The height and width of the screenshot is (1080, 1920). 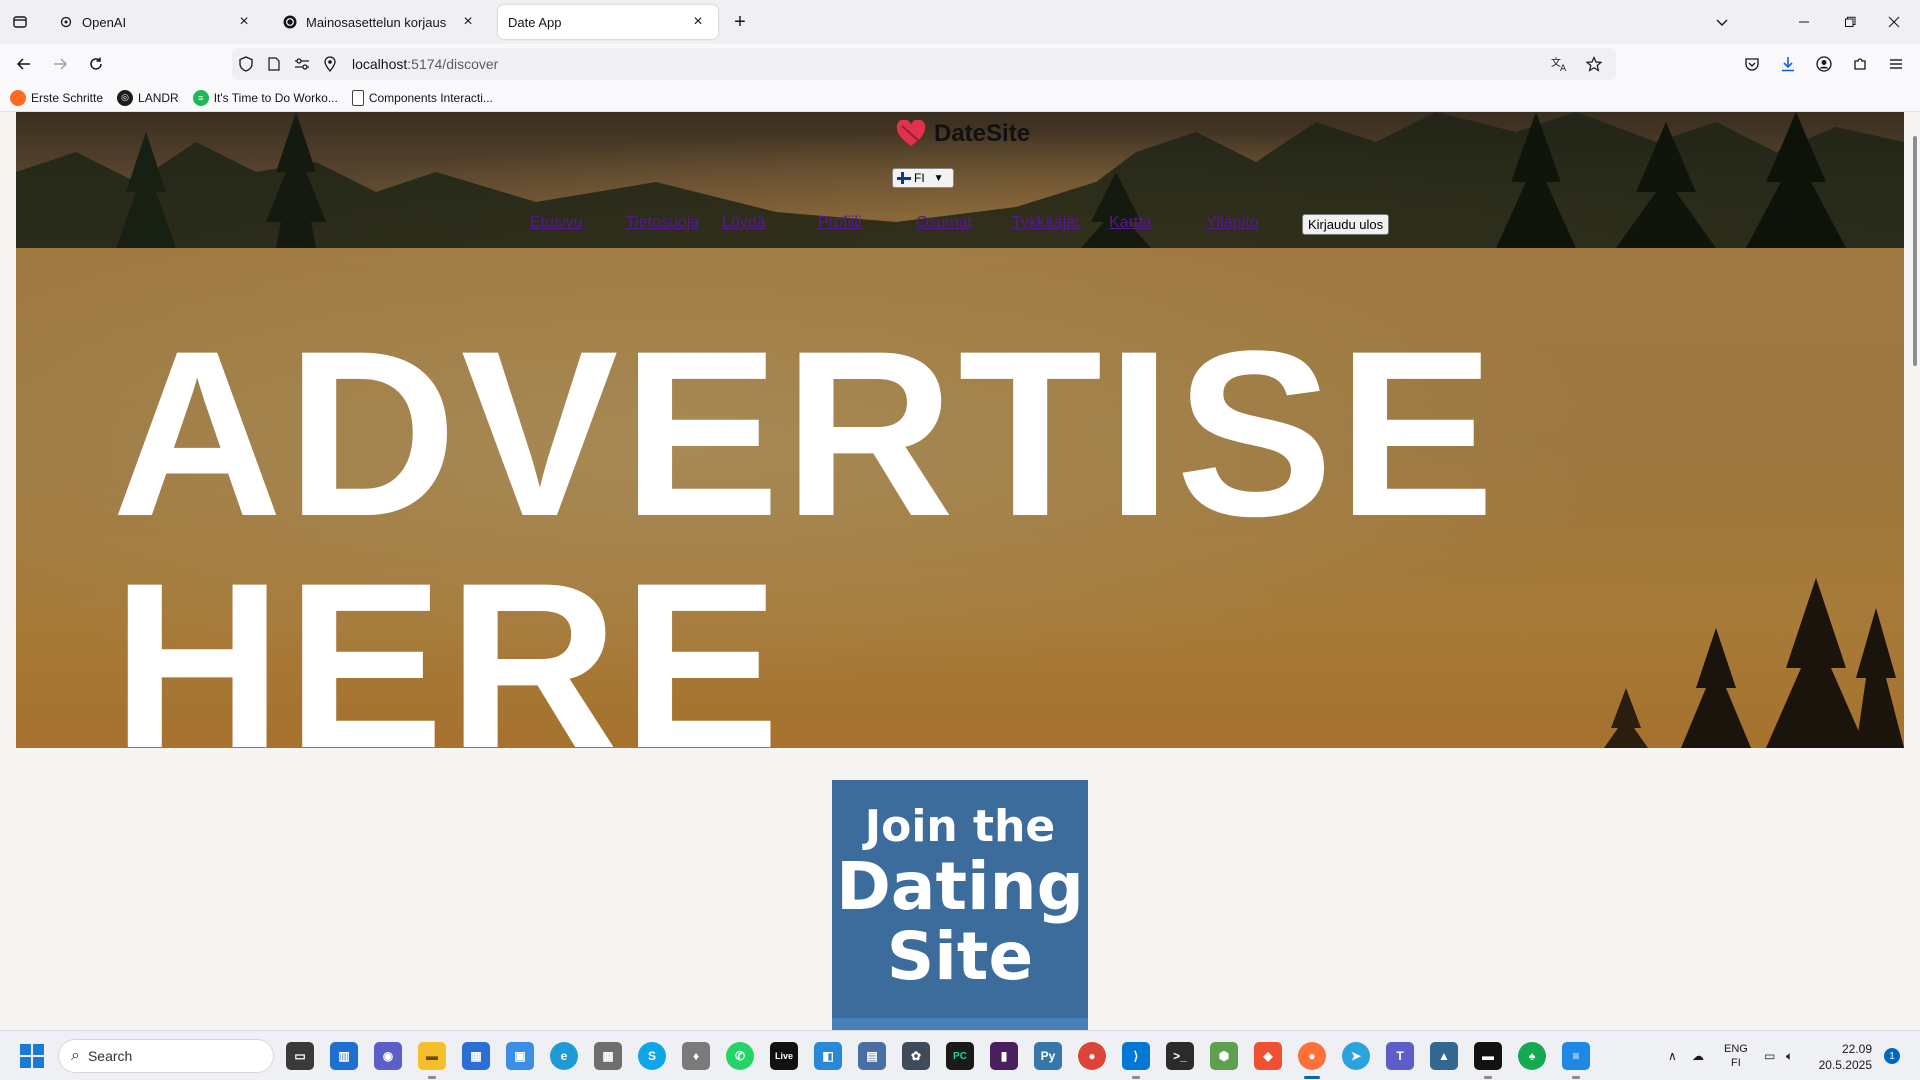 What do you see at coordinates (744, 223) in the screenshot?
I see `nav-link-loyda: Löydä` at bounding box center [744, 223].